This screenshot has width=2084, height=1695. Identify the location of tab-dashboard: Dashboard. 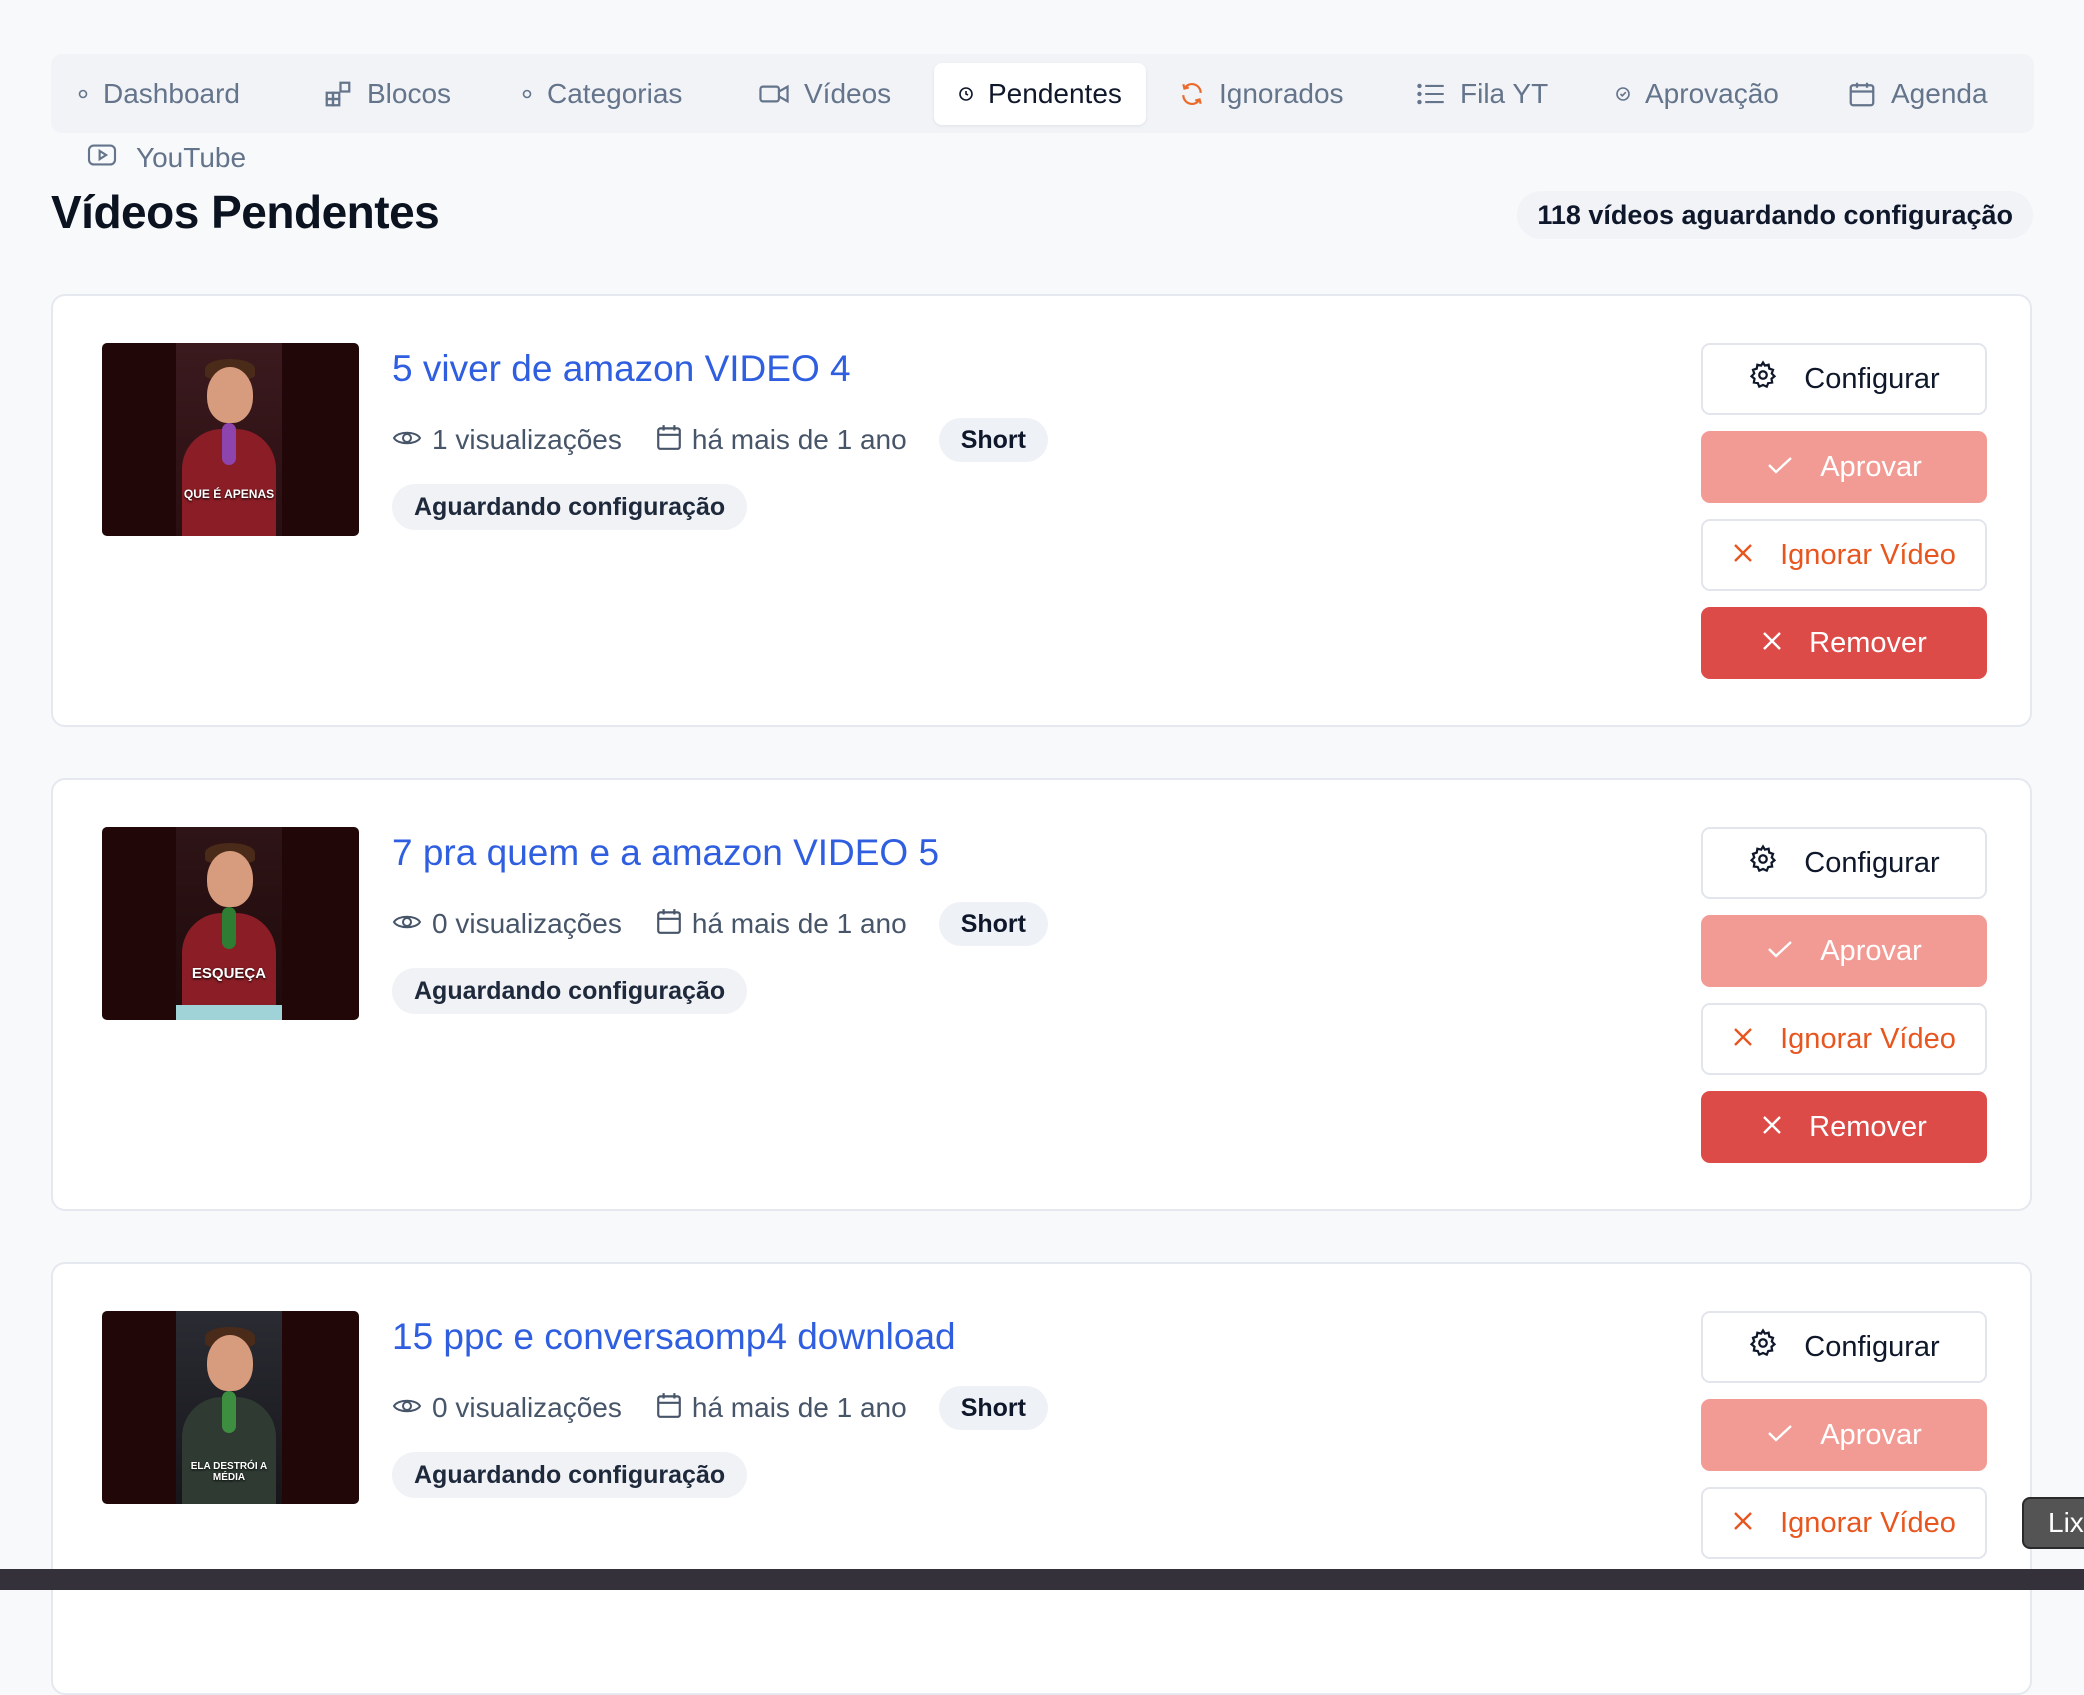
(158, 94).